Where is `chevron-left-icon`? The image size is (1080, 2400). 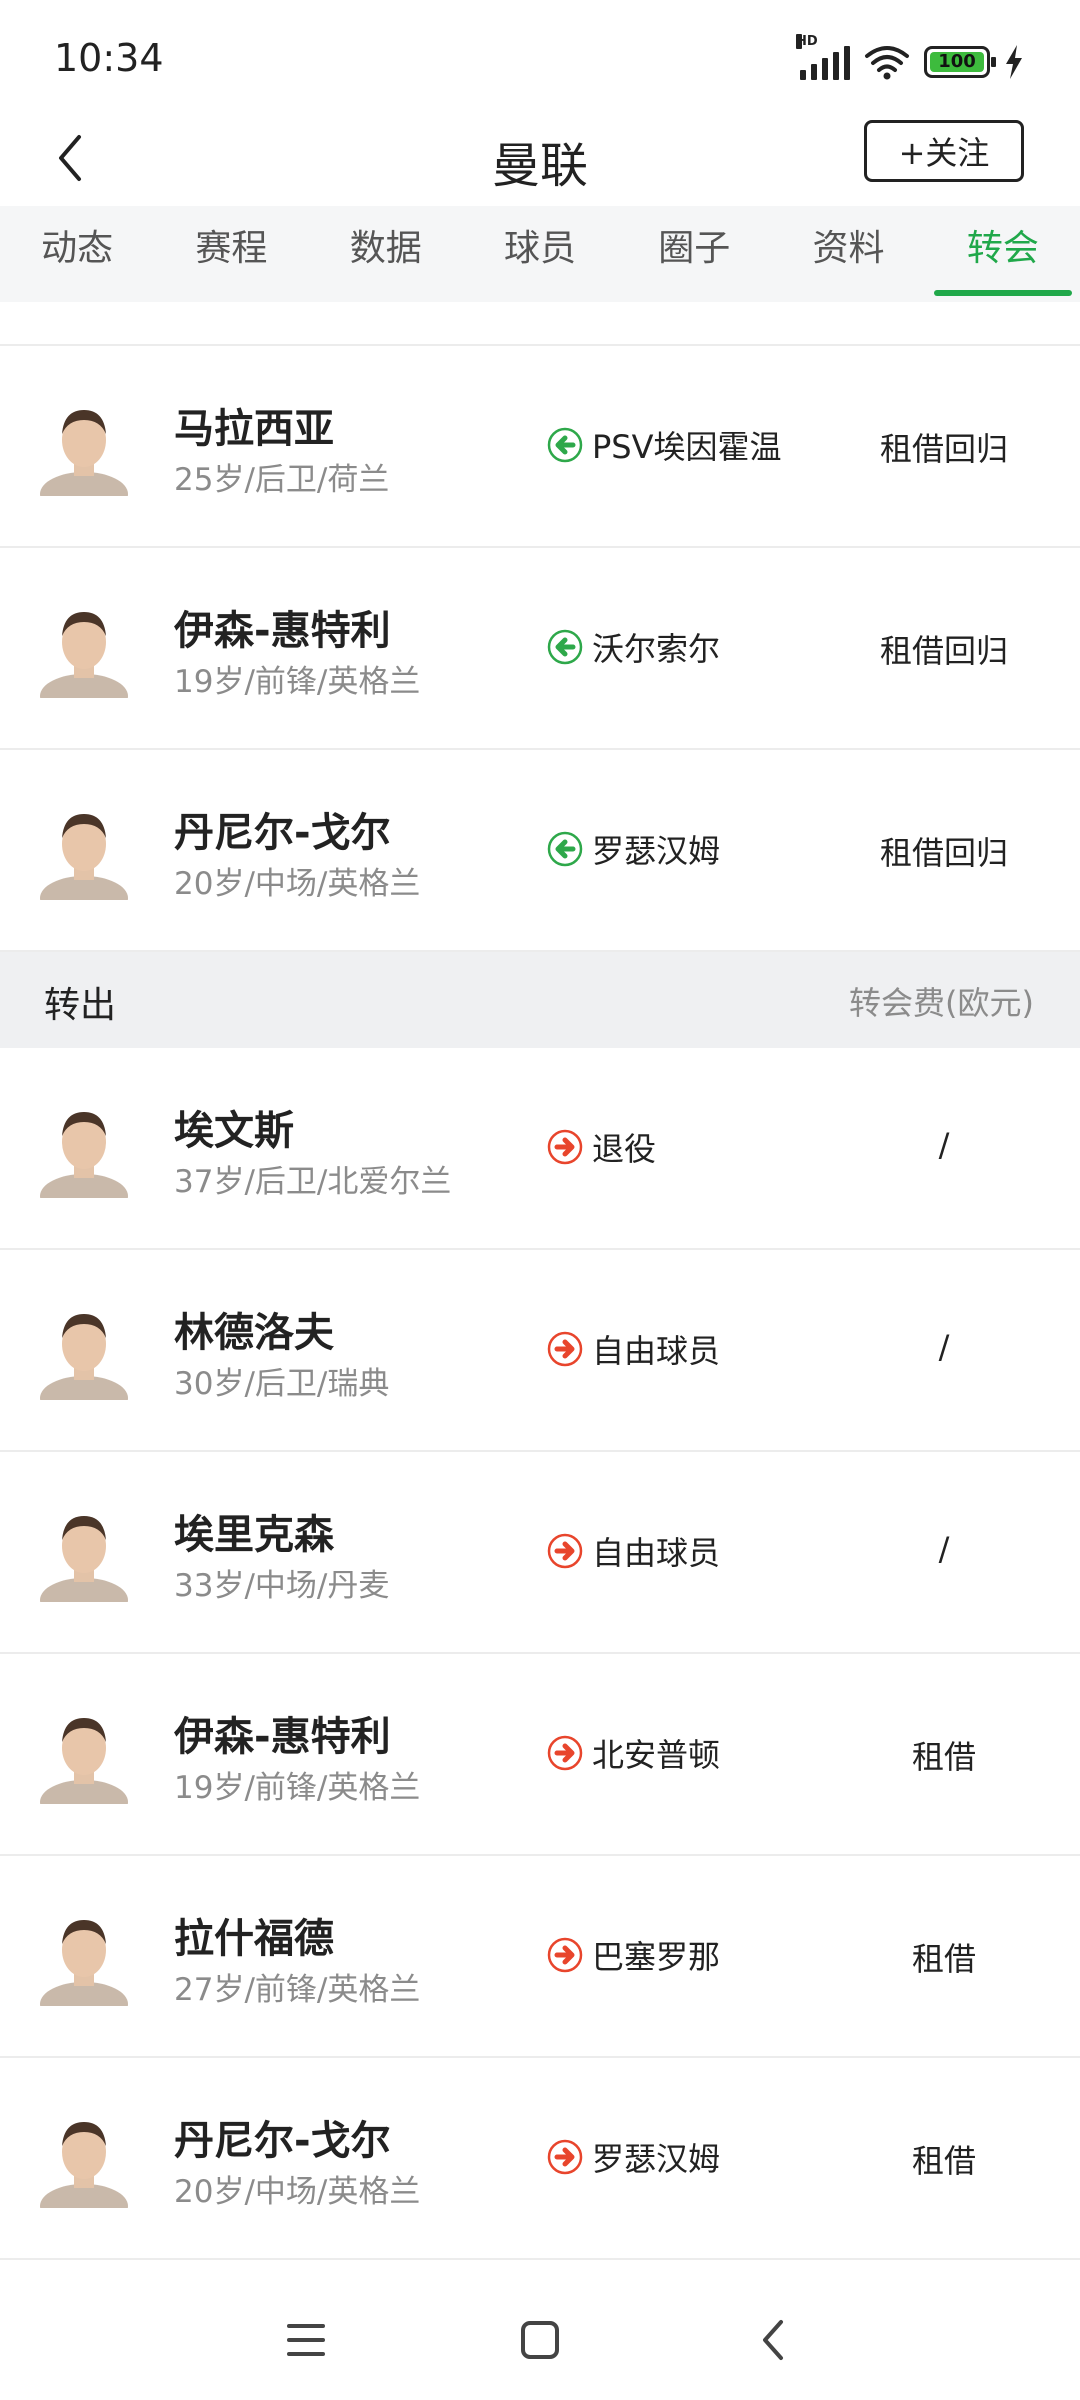 chevron-left-icon is located at coordinates (773, 2340).